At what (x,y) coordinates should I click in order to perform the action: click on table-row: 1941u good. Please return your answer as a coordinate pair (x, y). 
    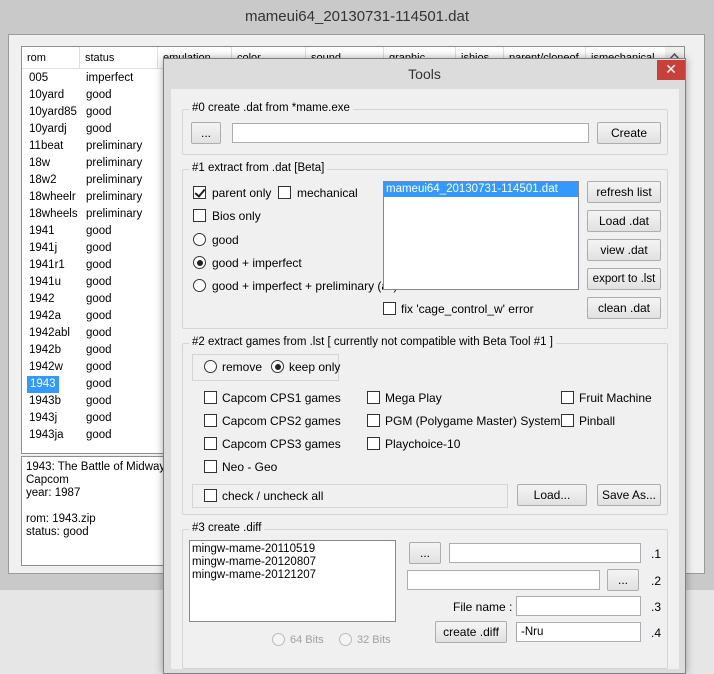
    Looking at the image, I should click on (92, 282).